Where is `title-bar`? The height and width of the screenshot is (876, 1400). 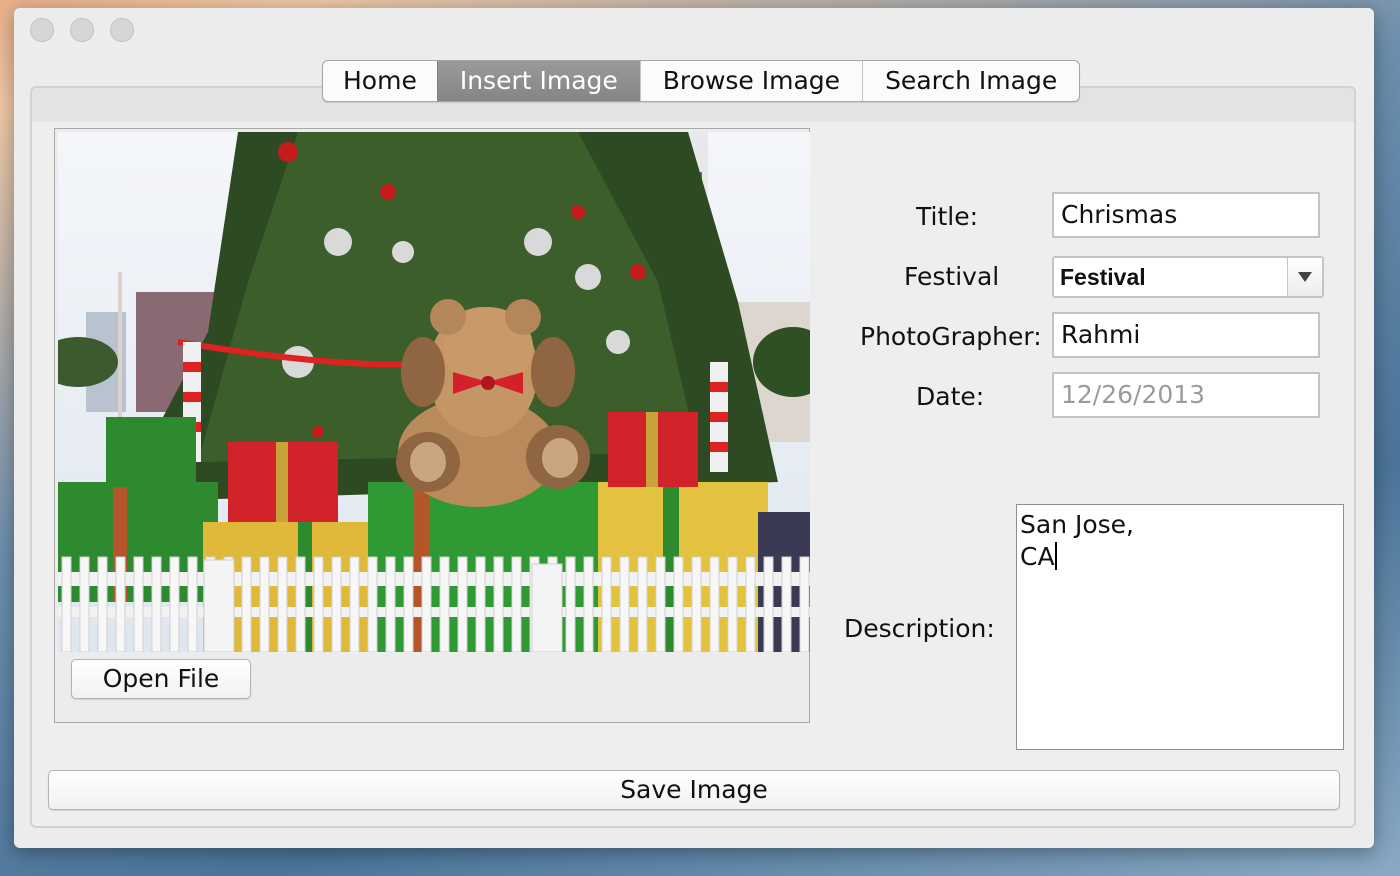
title-bar is located at coordinates (694, 30).